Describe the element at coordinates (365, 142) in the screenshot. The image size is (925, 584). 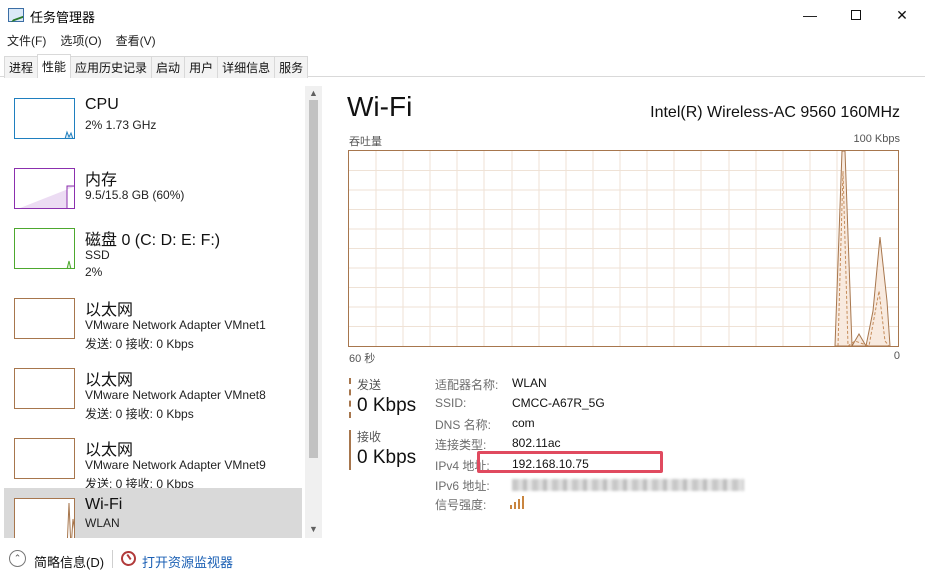
I see `chart-label-throughput: 吞吐量` at that location.